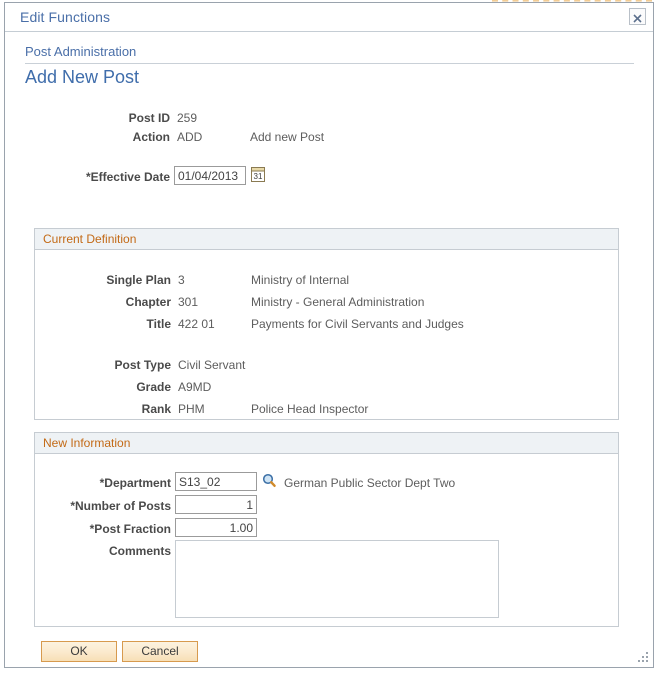 Image resolution: width=659 pixels, height=676 pixels. I want to click on post-fraction-input, so click(216, 527).